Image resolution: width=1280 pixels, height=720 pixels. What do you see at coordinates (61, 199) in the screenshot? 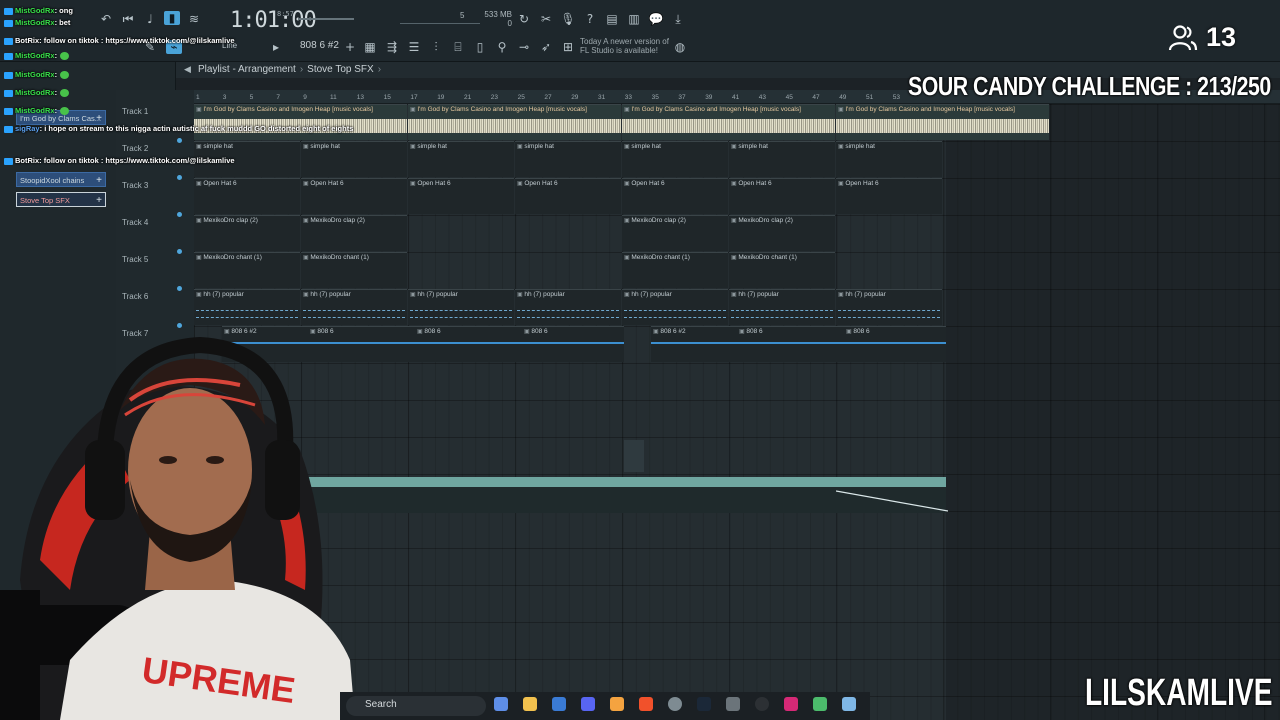
I see `picker-item: Stove Top SFX +` at bounding box center [61, 199].